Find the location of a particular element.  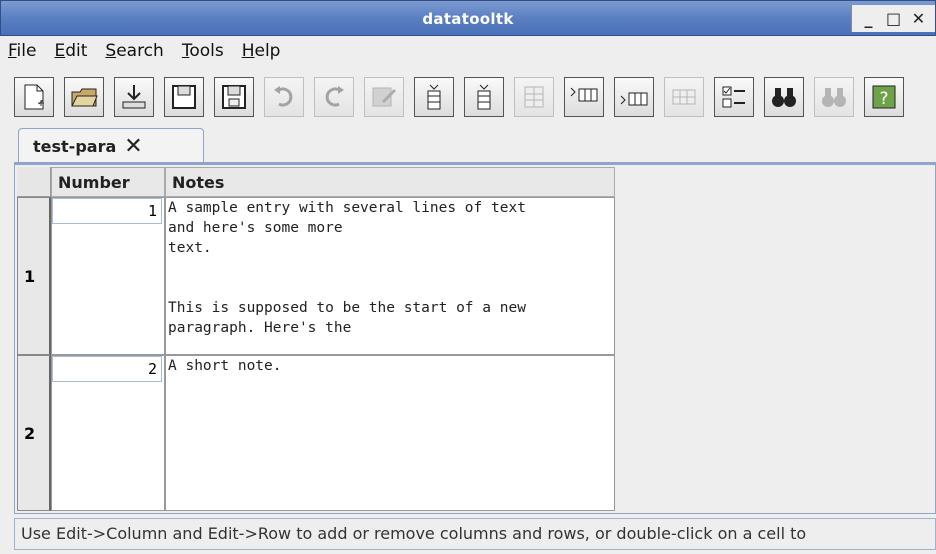

menu-tools: Tools is located at coordinates (203, 51).